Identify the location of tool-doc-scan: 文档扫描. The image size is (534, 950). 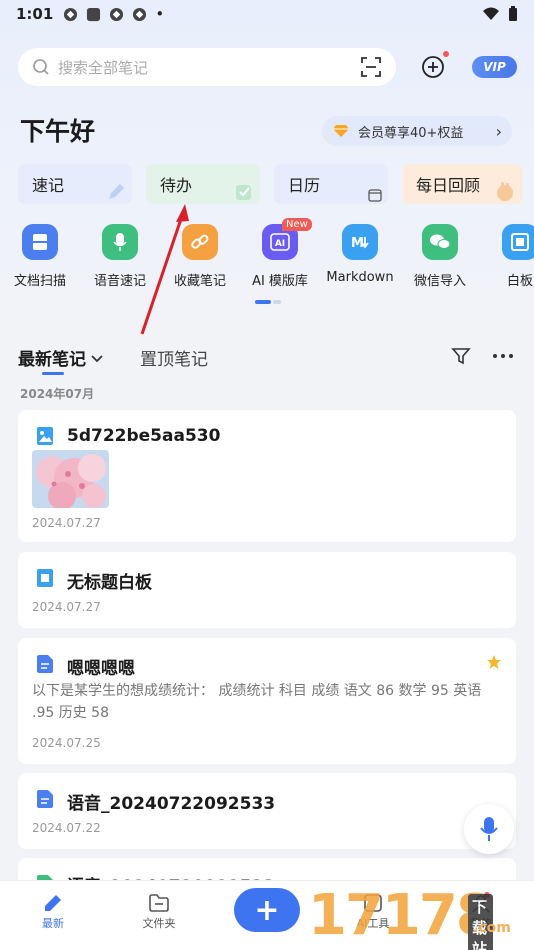
(40, 256).